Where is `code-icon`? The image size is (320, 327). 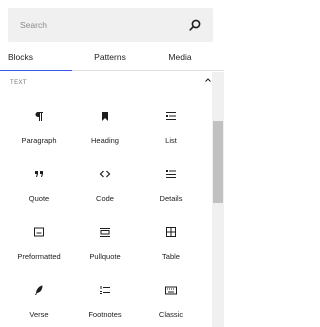
code-icon is located at coordinates (105, 174).